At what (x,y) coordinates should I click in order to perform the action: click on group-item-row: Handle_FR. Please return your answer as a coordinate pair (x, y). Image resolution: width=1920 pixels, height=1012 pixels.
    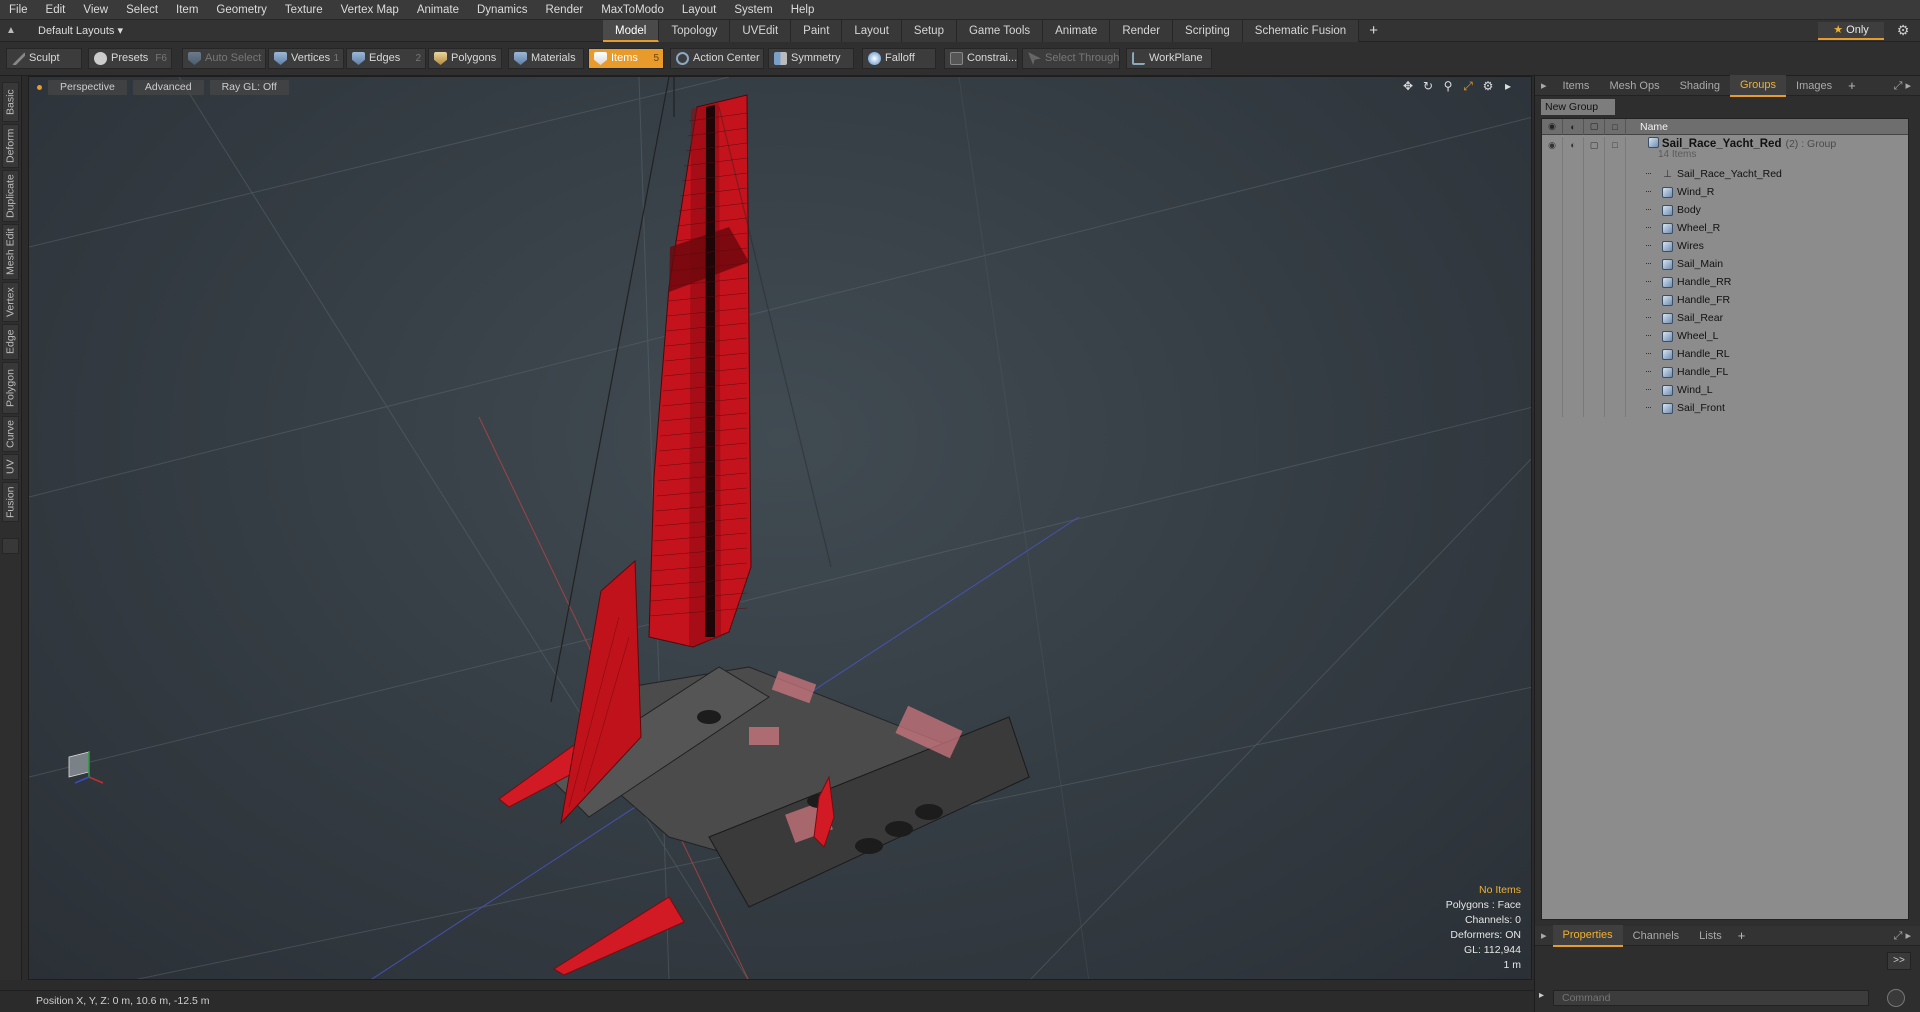
    Looking at the image, I should click on (1725, 300).